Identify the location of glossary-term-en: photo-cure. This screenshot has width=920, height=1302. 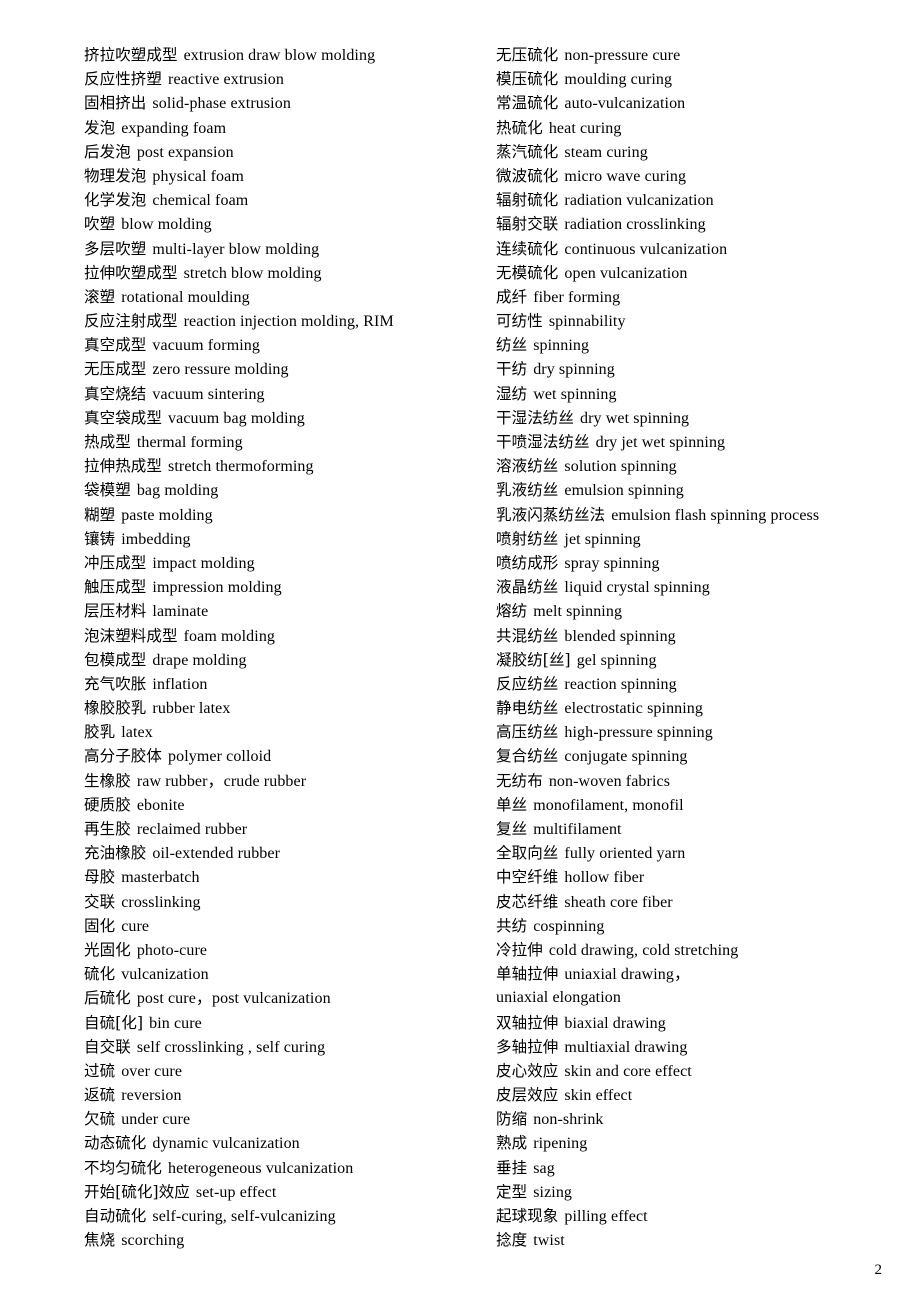
(172, 950).